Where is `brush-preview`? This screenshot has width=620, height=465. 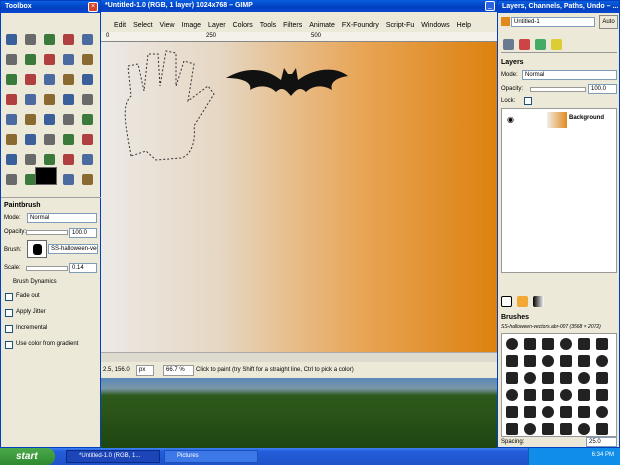 brush-preview is located at coordinates (37, 249).